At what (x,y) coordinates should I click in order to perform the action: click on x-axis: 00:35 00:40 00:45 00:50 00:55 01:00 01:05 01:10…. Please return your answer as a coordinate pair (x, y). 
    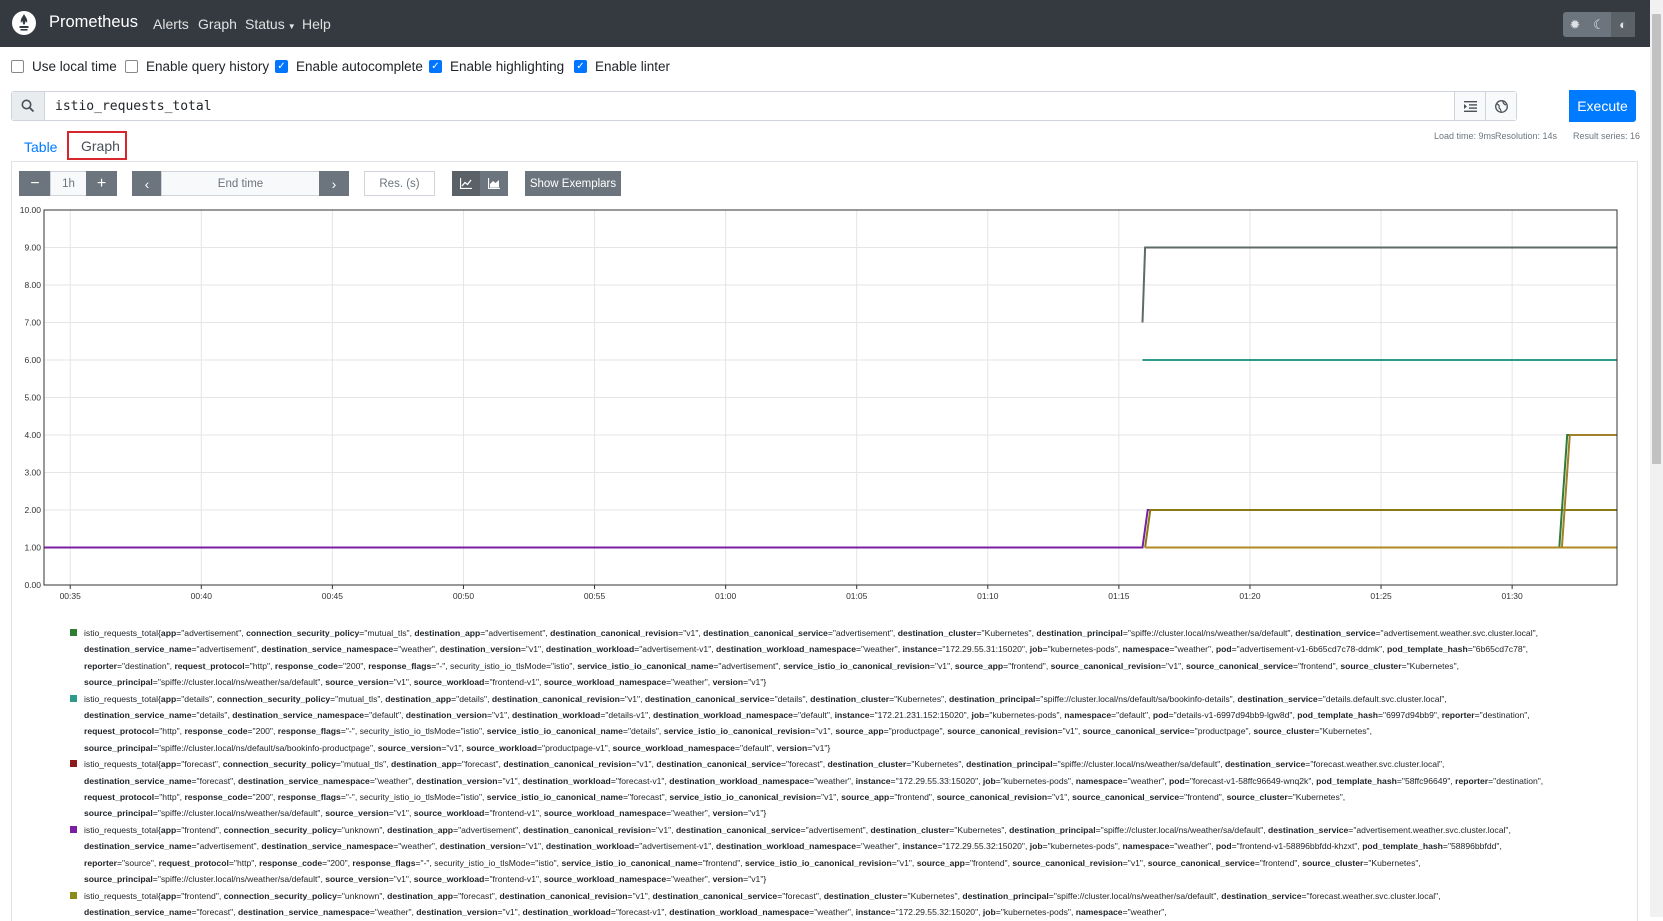
    Looking at the image, I should click on (791, 593).